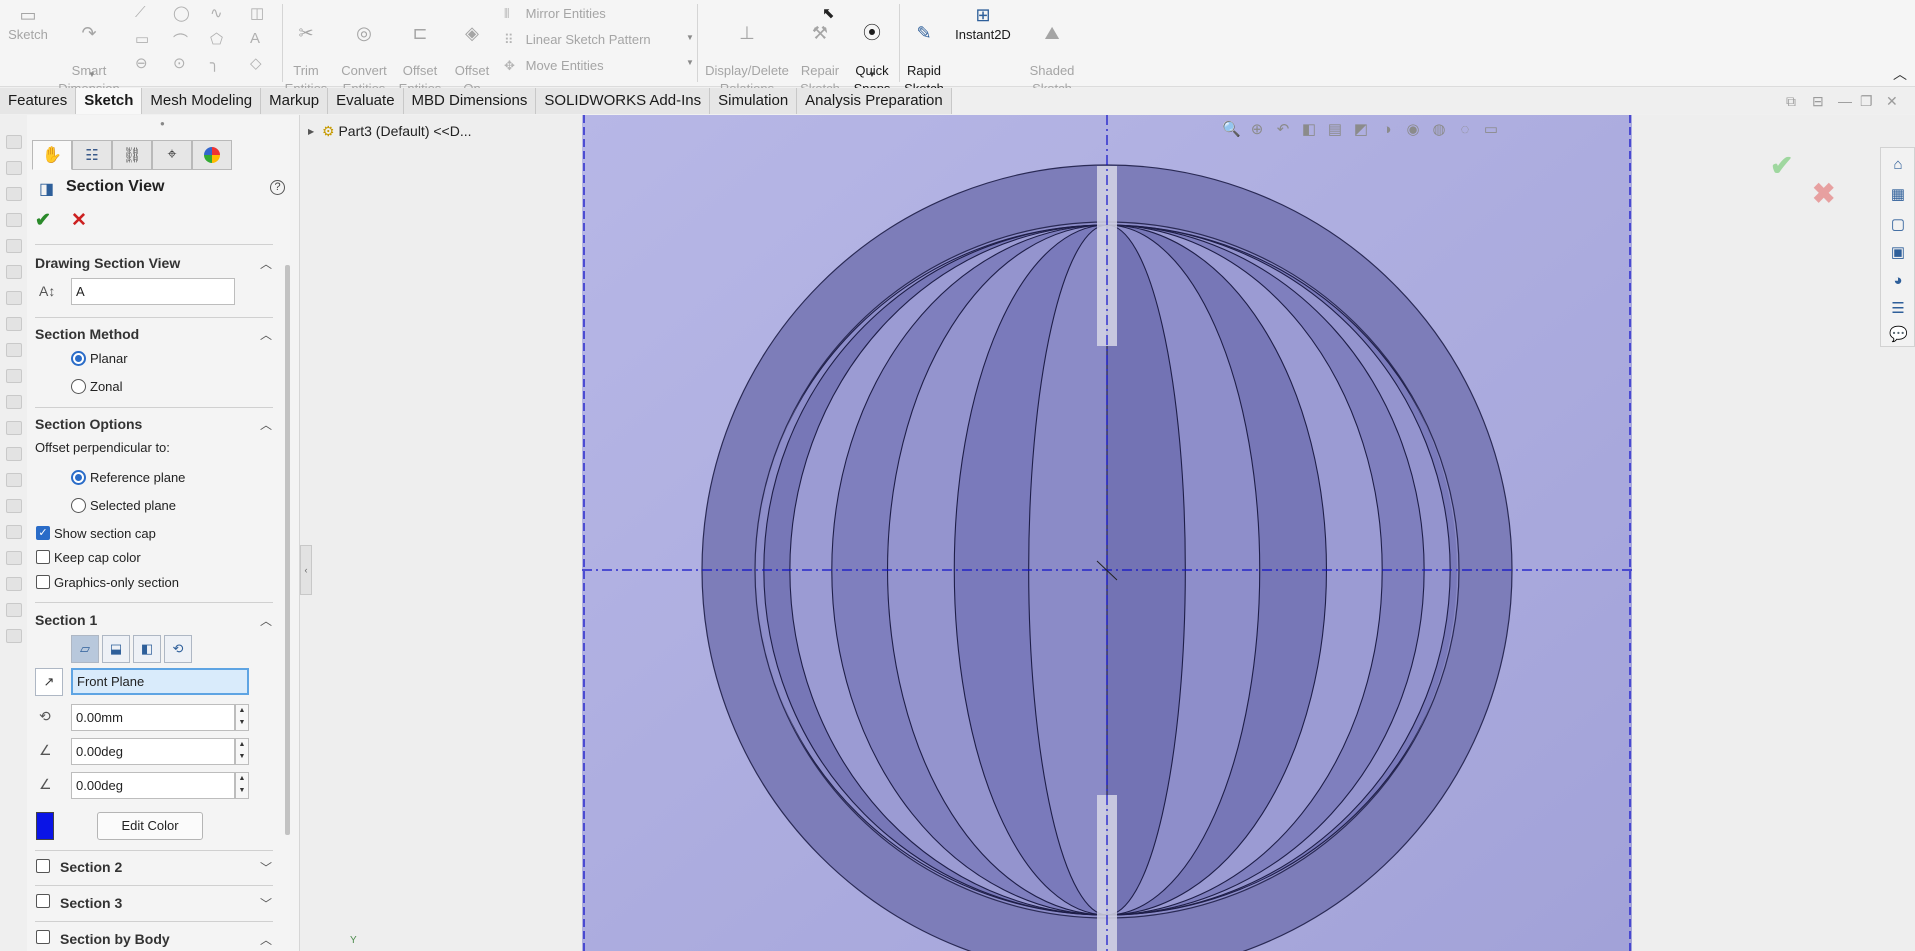 This screenshot has height=951, width=1915. What do you see at coordinates (1898, 165) in the screenshot?
I see `home-icon: ⌂` at bounding box center [1898, 165].